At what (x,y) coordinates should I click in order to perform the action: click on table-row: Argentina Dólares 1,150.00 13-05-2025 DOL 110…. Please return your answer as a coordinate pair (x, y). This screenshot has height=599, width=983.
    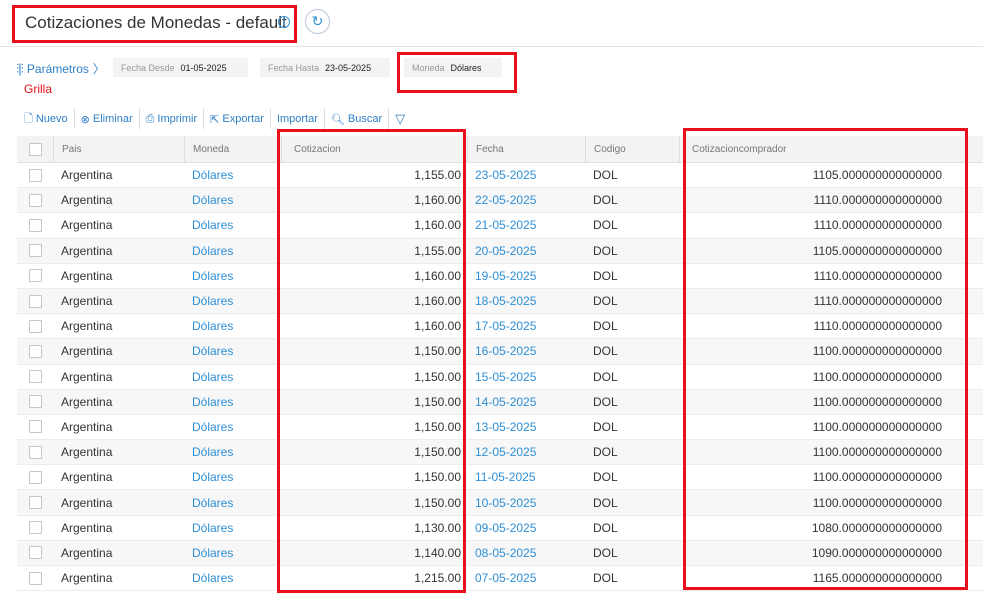
    Looking at the image, I should click on (500, 428).